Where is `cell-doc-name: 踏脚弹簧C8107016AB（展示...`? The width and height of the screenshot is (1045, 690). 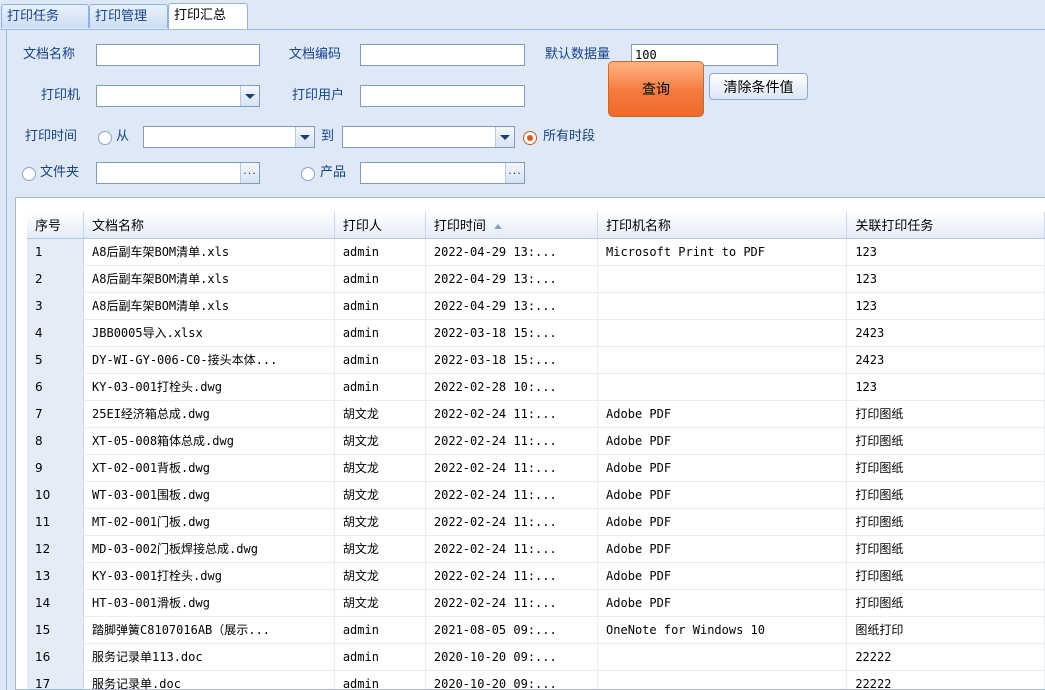 cell-doc-name: 踏脚弹簧C8107016AB（展示... is located at coordinates (209, 630).